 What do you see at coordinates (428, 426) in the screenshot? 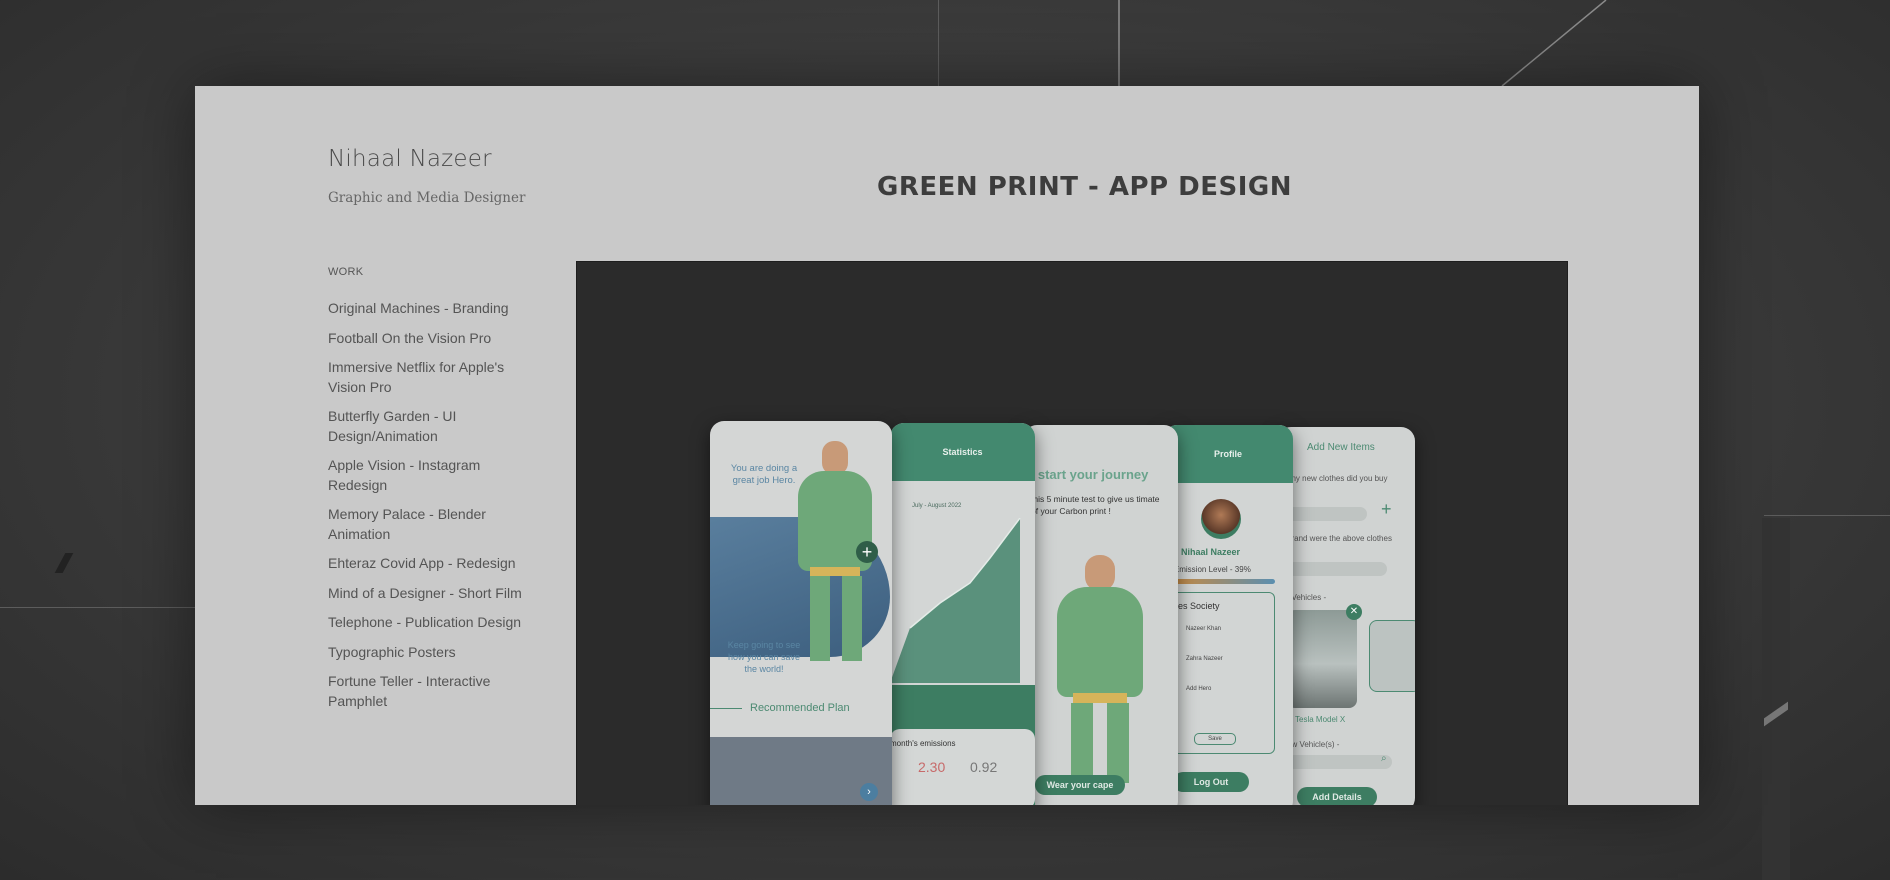
I see `nav-item: Butterfly Garden - UI Design/Animation` at bounding box center [428, 426].